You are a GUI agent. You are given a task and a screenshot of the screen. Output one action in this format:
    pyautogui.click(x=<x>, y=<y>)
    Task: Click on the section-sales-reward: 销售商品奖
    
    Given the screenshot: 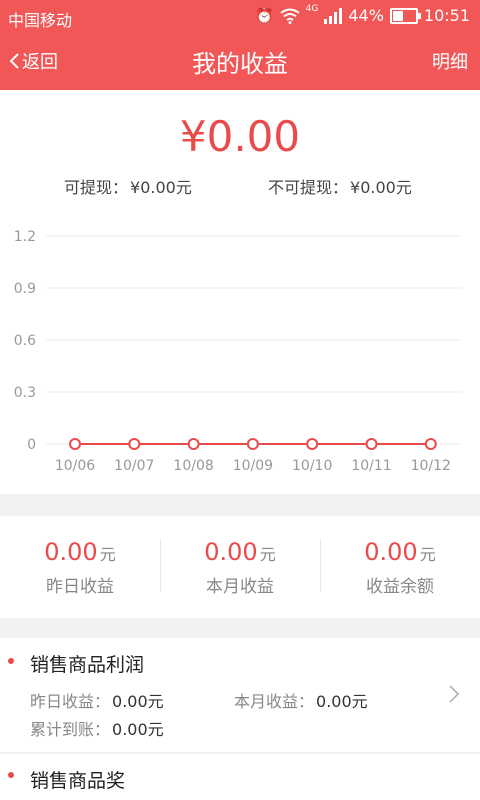 What is the action you would take?
    pyautogui.click(x=240, y=777)
    